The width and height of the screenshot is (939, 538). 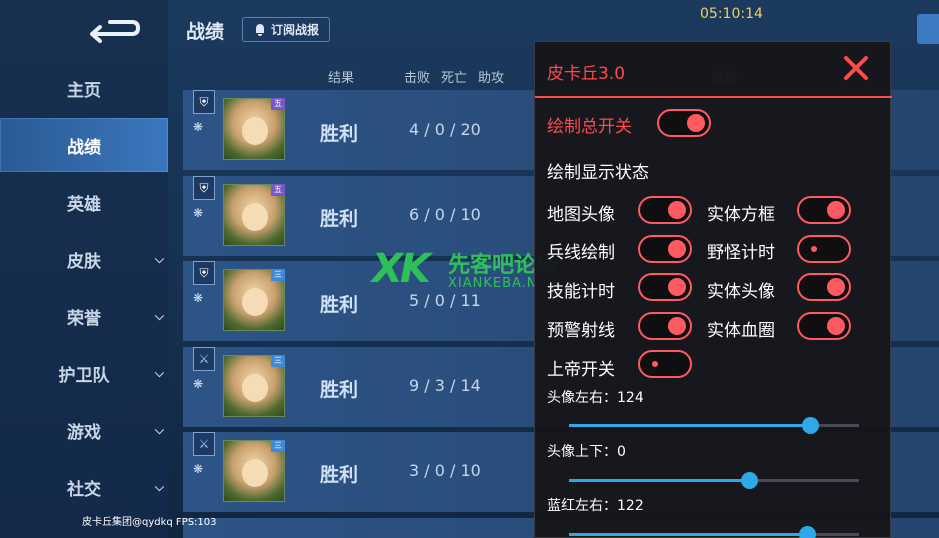 I want to click on match-kda: 3 / 0 / 10, so click(x=445, y=470).